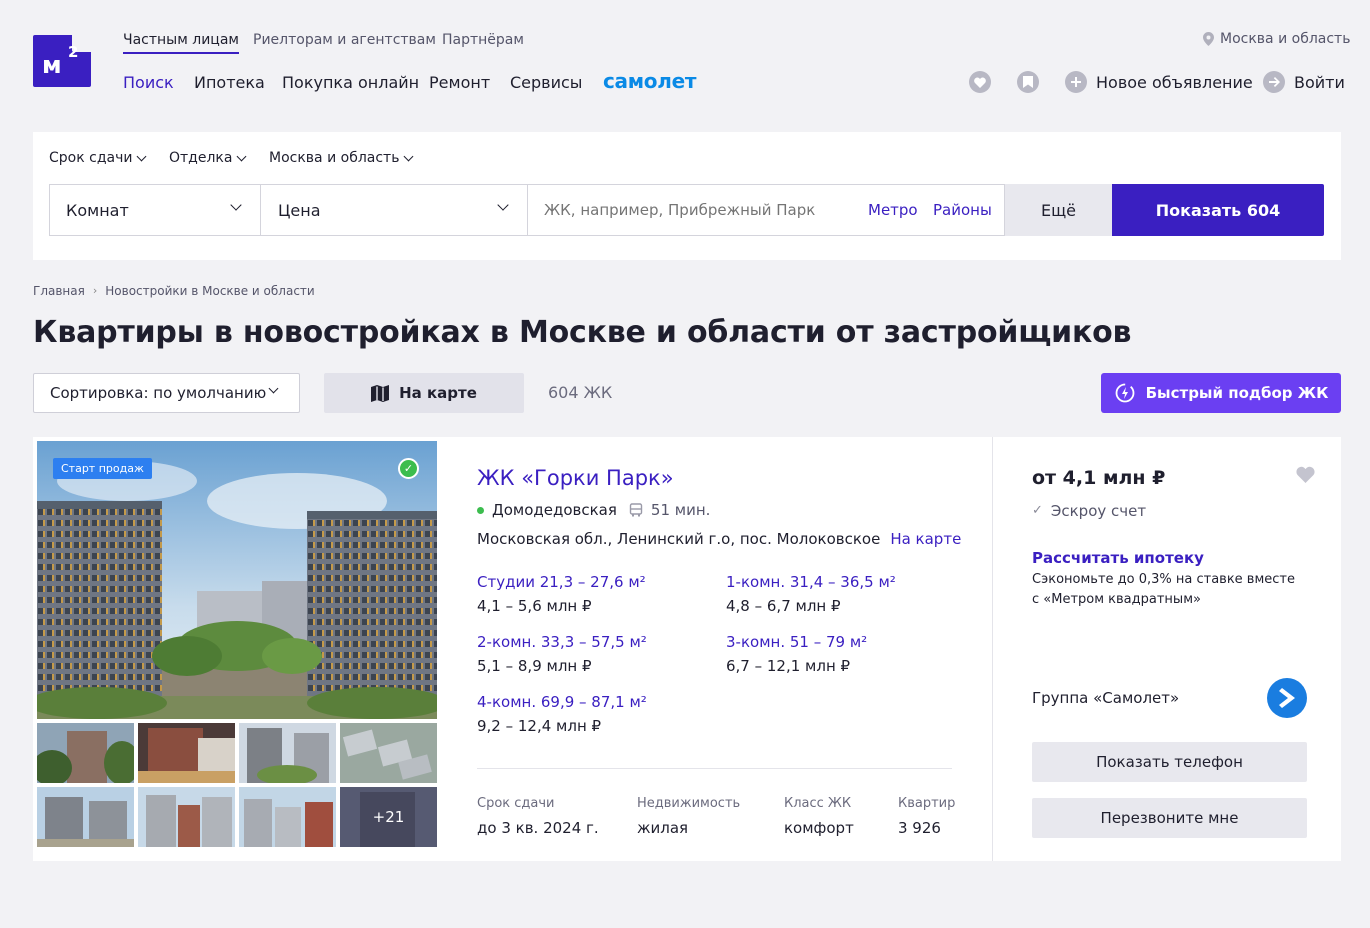  I want to click on quick-selection-button: Быстрый подбор ЖК, so click(1221, 393).